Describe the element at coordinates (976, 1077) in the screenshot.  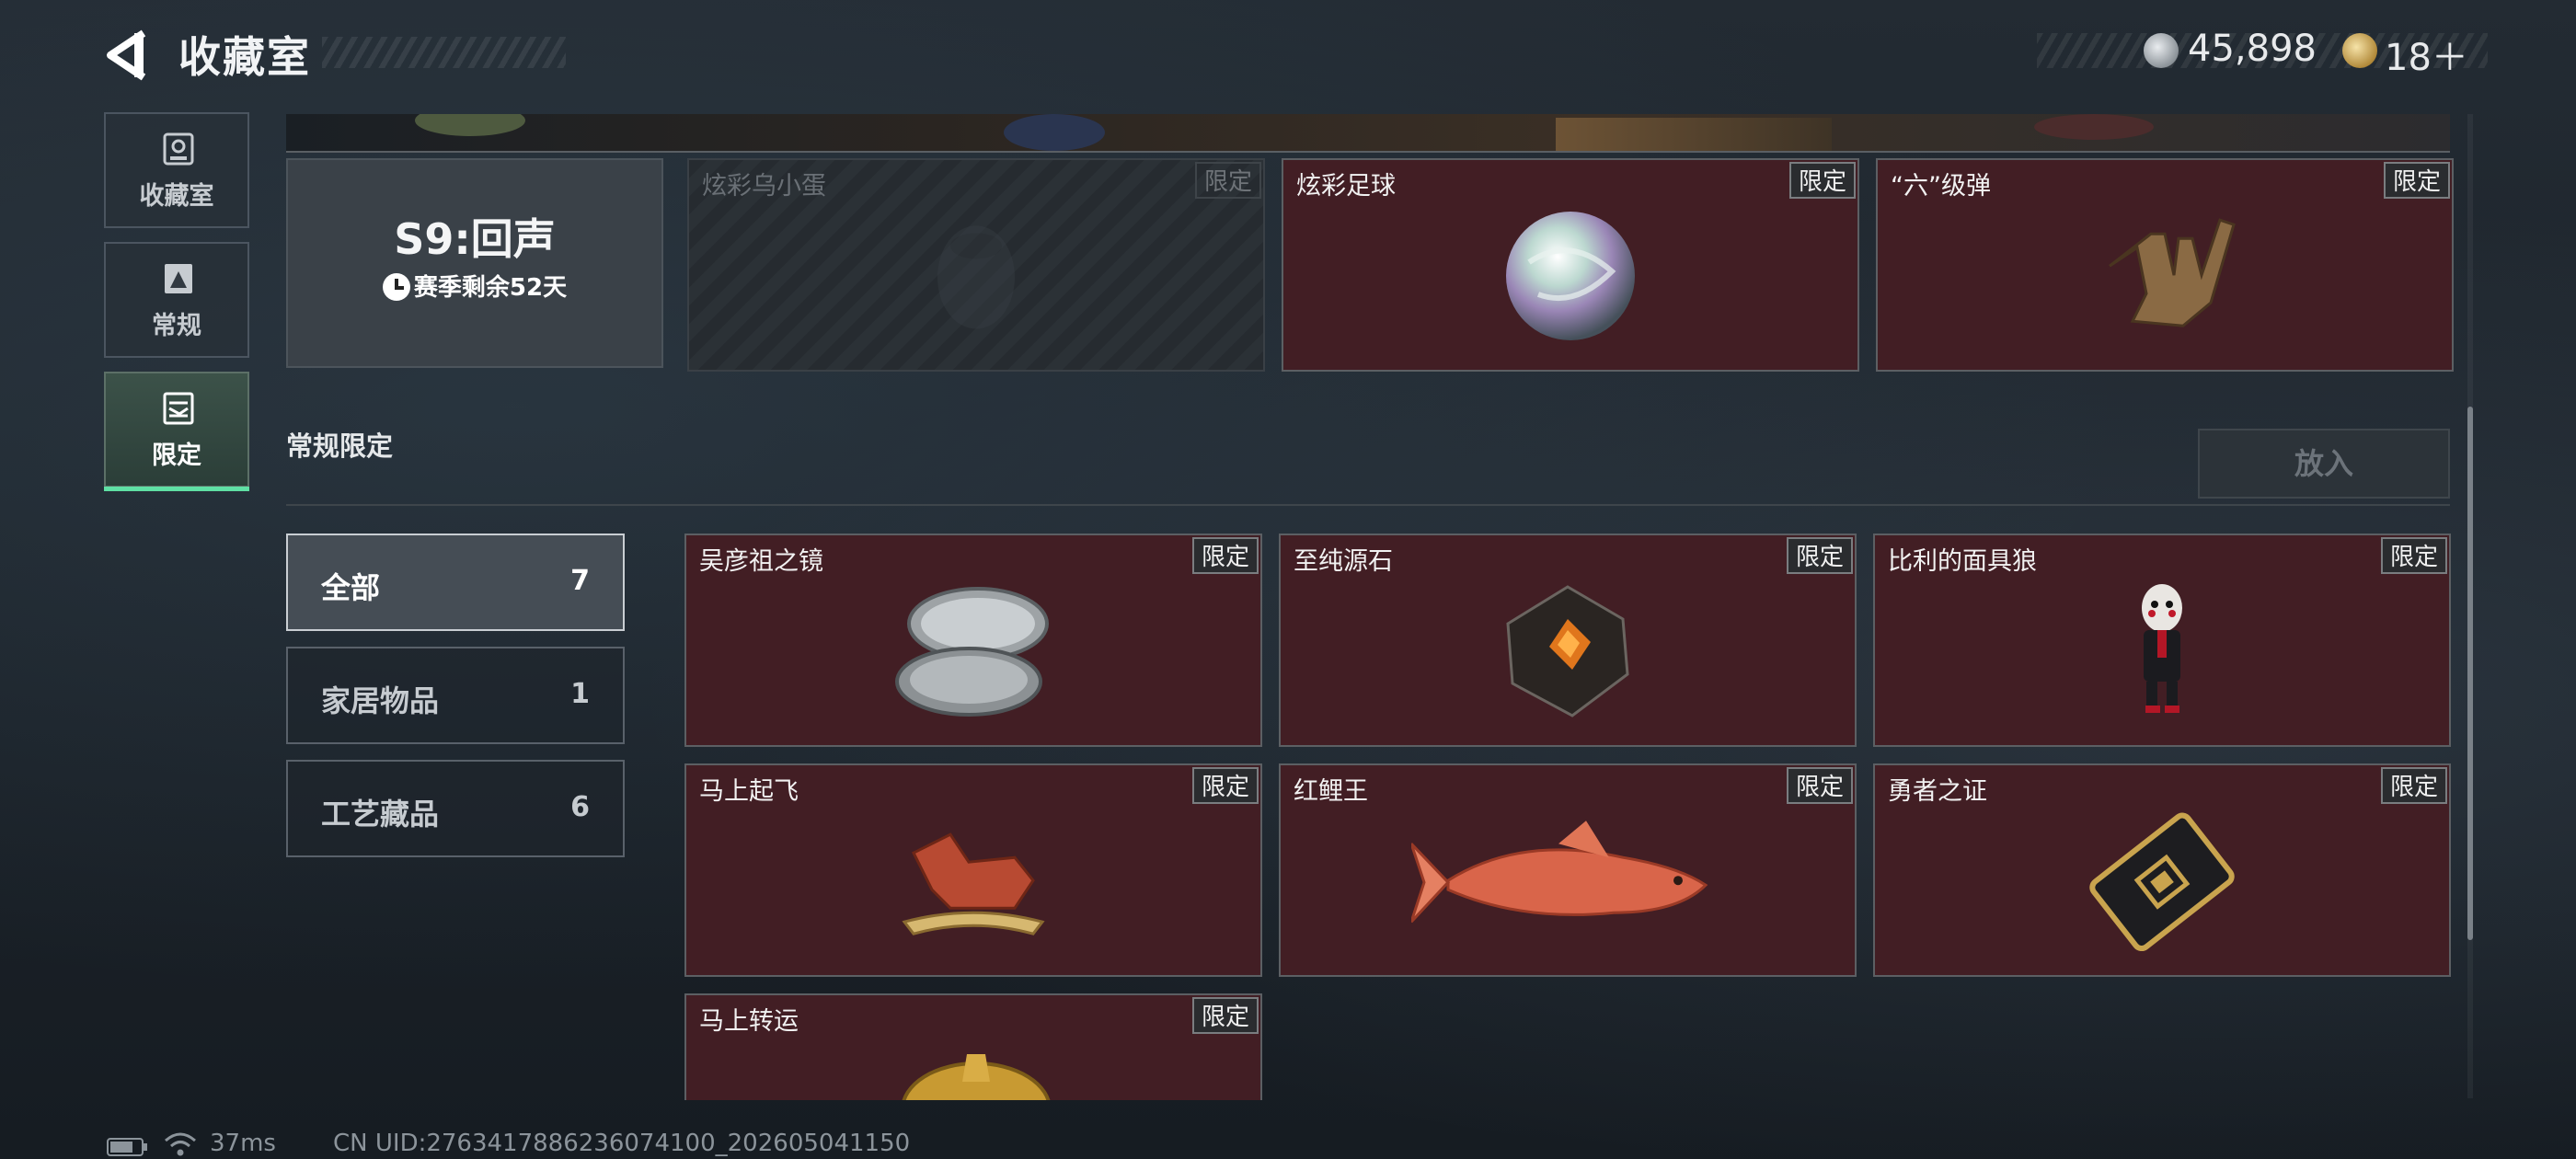
I see `fortune-coin-icon` at that location.